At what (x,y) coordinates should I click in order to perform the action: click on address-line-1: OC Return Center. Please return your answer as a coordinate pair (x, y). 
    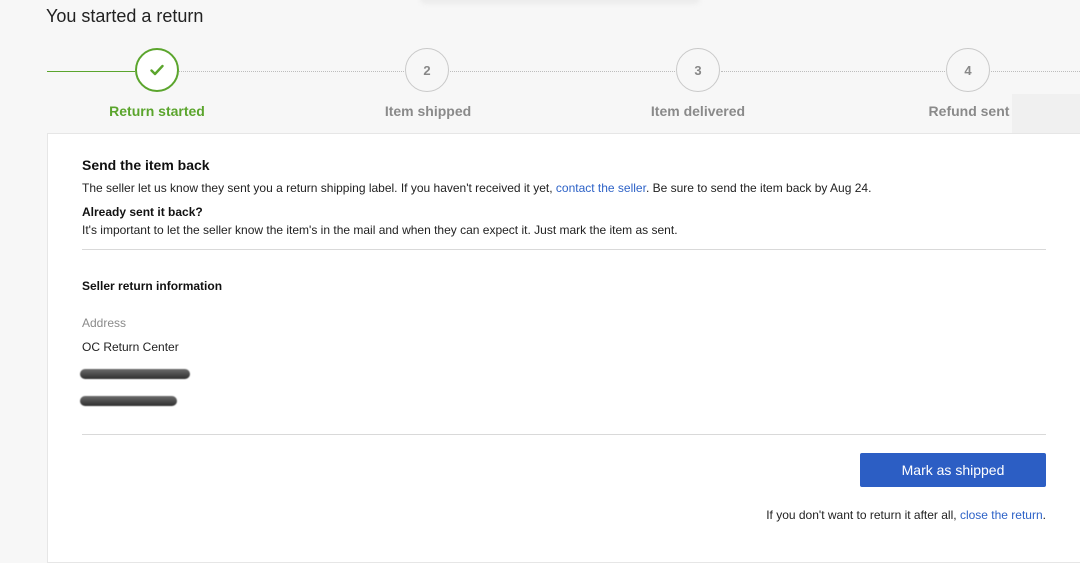
    Looking at the image, I should click on (130, 347).